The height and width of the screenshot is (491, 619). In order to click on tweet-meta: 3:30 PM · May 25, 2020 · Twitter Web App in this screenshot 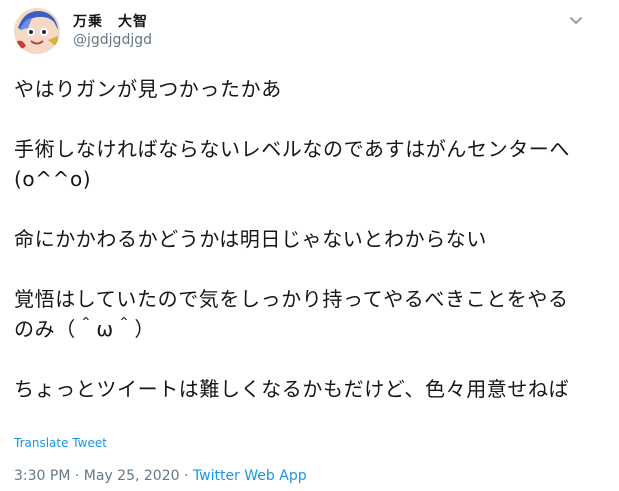, I will do `click(160, 476)`.